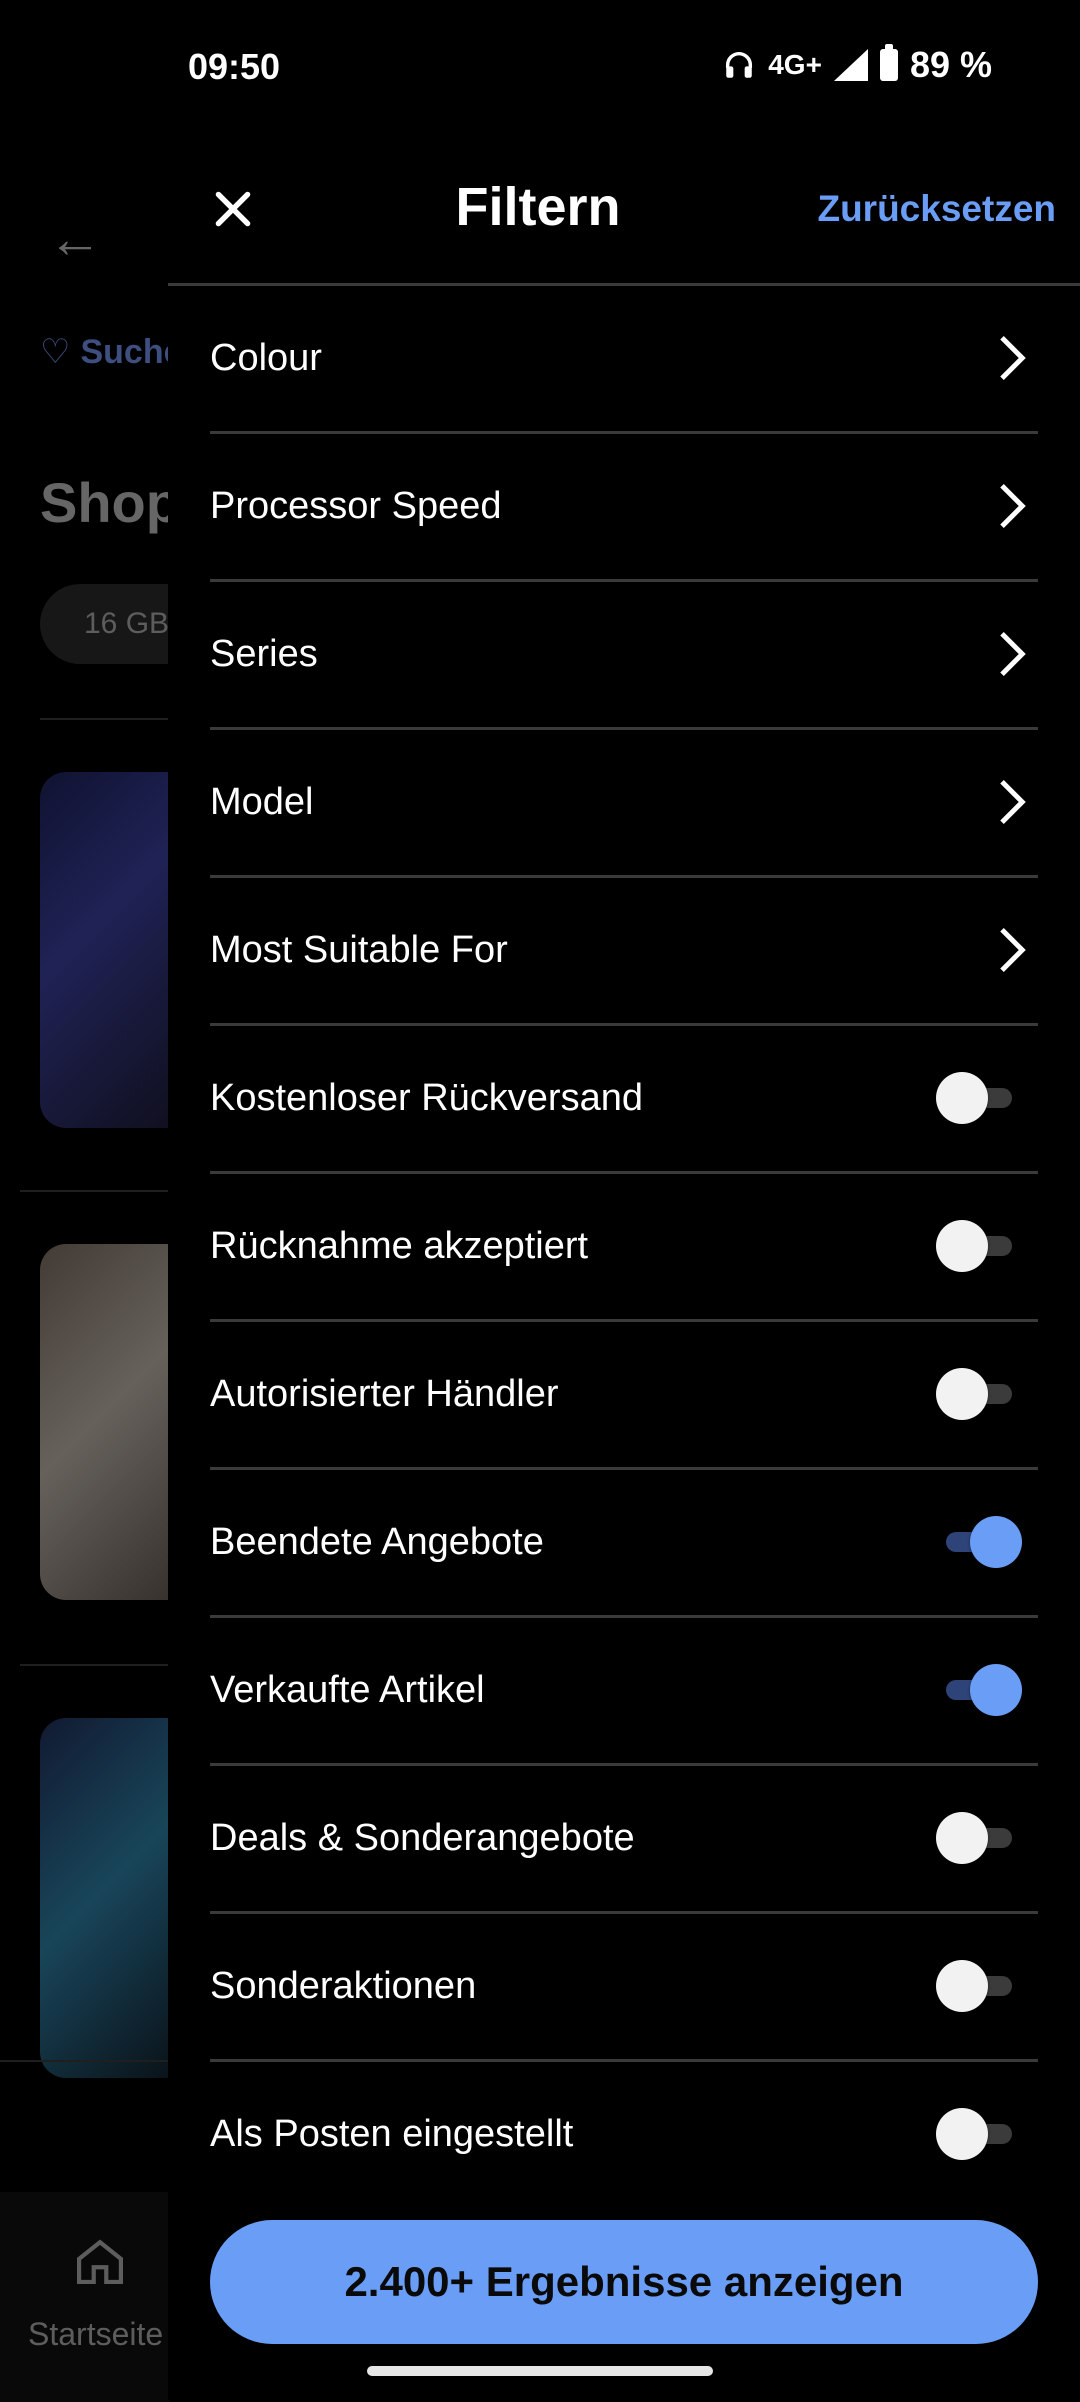  What do you see at coordinates (377, 1542) in the screenshot?
I see `filter-label: Beendete Angebote` at bounding box center [377, 1542].